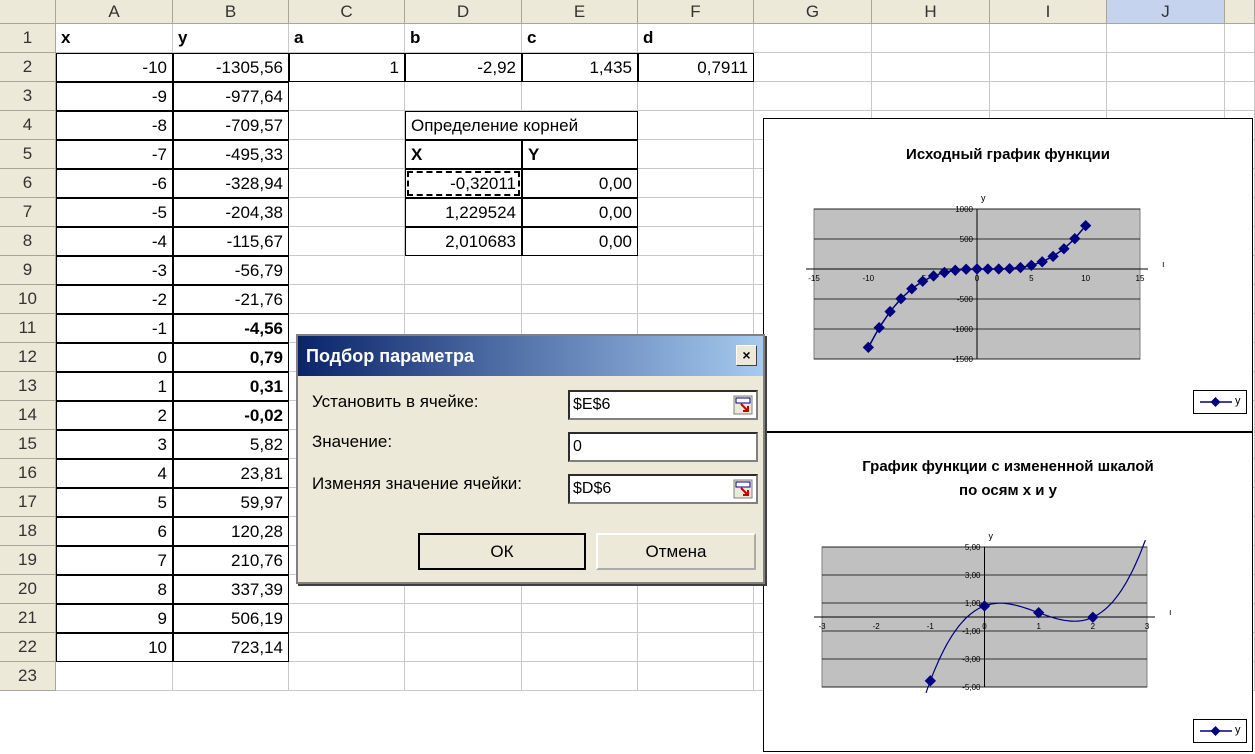 This screenshot has width=1255, height=754. What do you see at coordinates (231, 444) in the screenshot?
I see `y-value-cell: 5,82` at bounding box center [231, 444].